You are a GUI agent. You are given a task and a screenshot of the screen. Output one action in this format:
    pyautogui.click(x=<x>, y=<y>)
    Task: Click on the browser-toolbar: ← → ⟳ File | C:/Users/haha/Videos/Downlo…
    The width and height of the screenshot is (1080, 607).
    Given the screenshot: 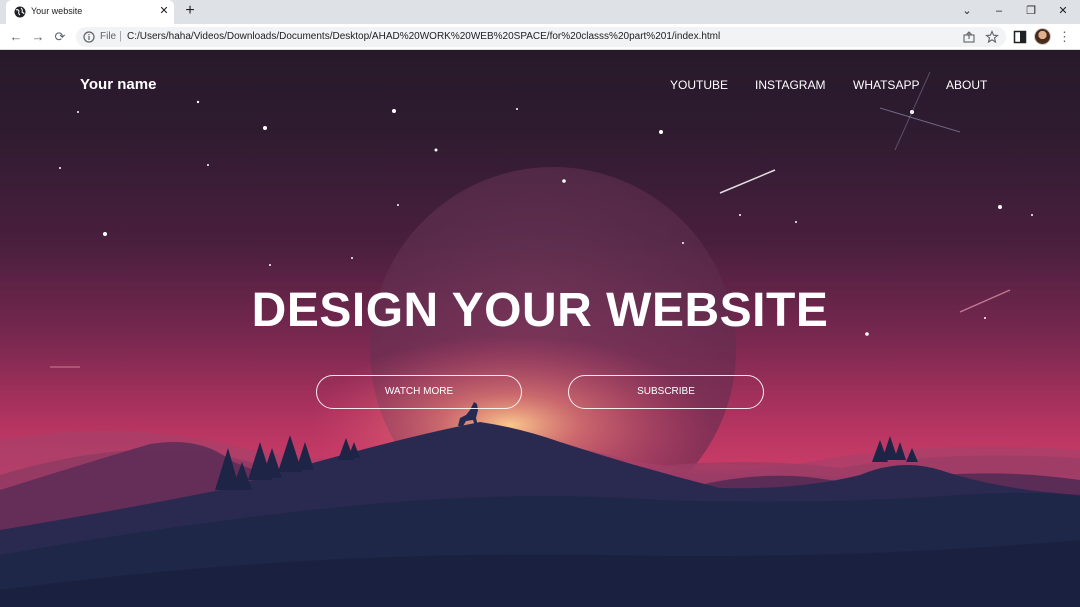 What is the action you would take?
    pyautogui.click(x=540, y=37)
    